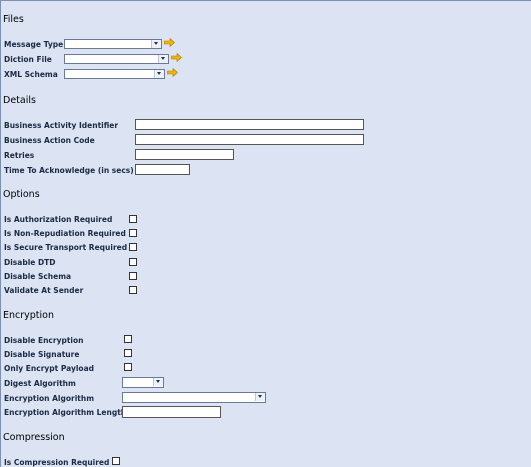 This screenshot has width=531, height=467. What do you see at coordinates (29, 315) in the screenshot?
I see `section-title-encryption: Encryption` at bounding box center [29, 315].